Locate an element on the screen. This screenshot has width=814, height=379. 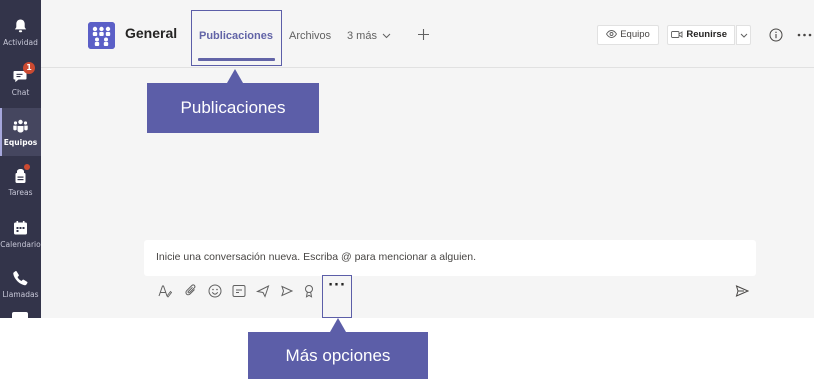
rail-item-label: Calendario is located at coordinates (20, 244).